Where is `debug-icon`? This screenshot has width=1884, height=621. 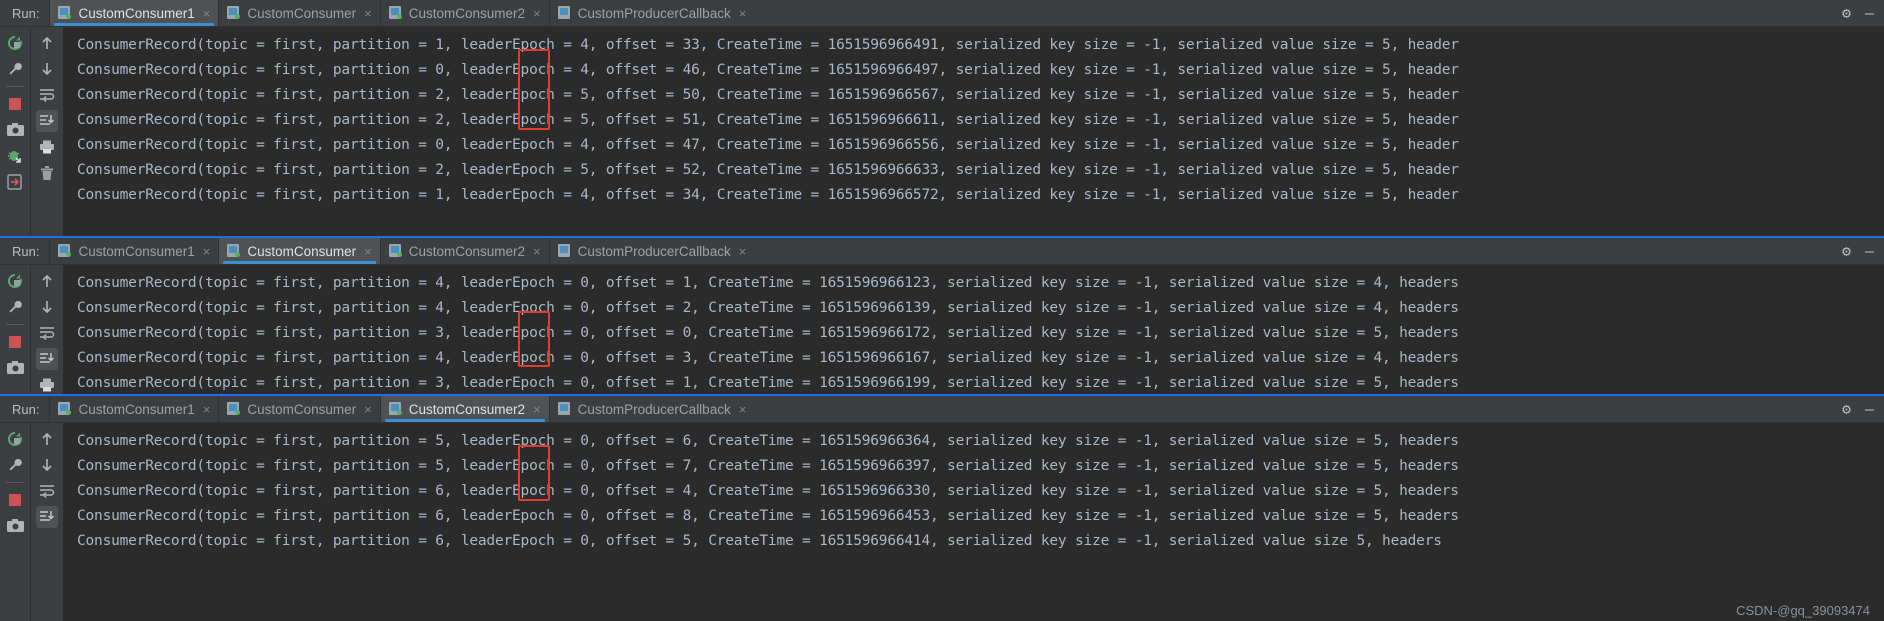
debug-icon is located at coordinates (15, 156).